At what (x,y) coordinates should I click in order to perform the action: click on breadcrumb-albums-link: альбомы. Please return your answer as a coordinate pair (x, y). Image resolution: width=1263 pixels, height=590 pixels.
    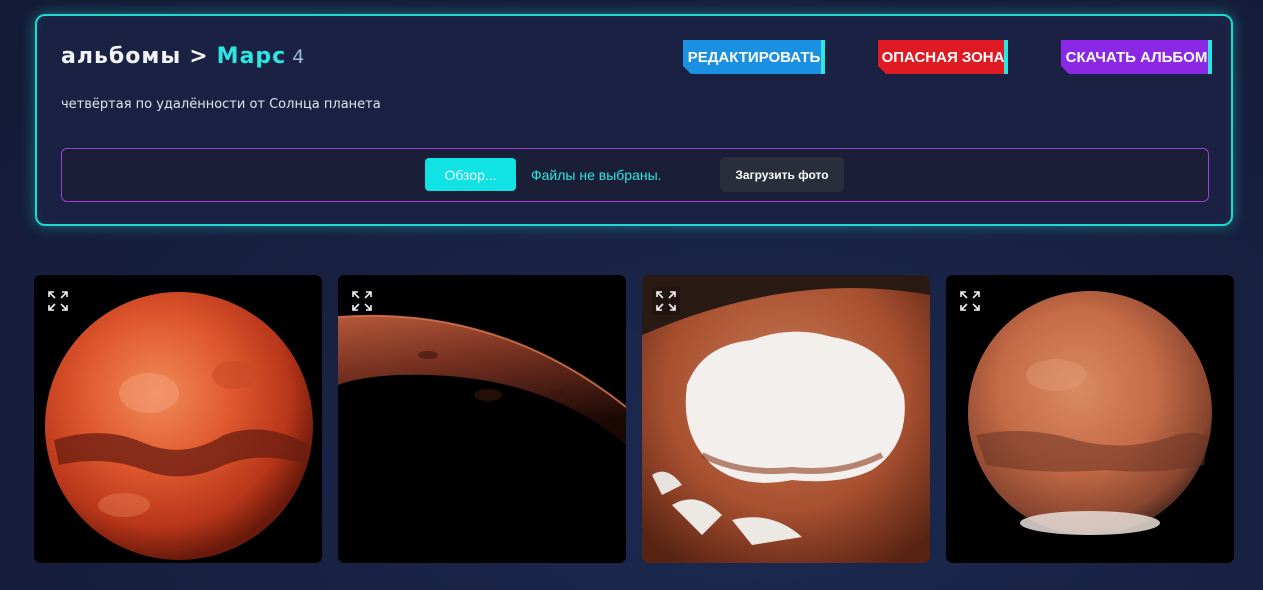
    Looking at the image, I should click on (121, 56).